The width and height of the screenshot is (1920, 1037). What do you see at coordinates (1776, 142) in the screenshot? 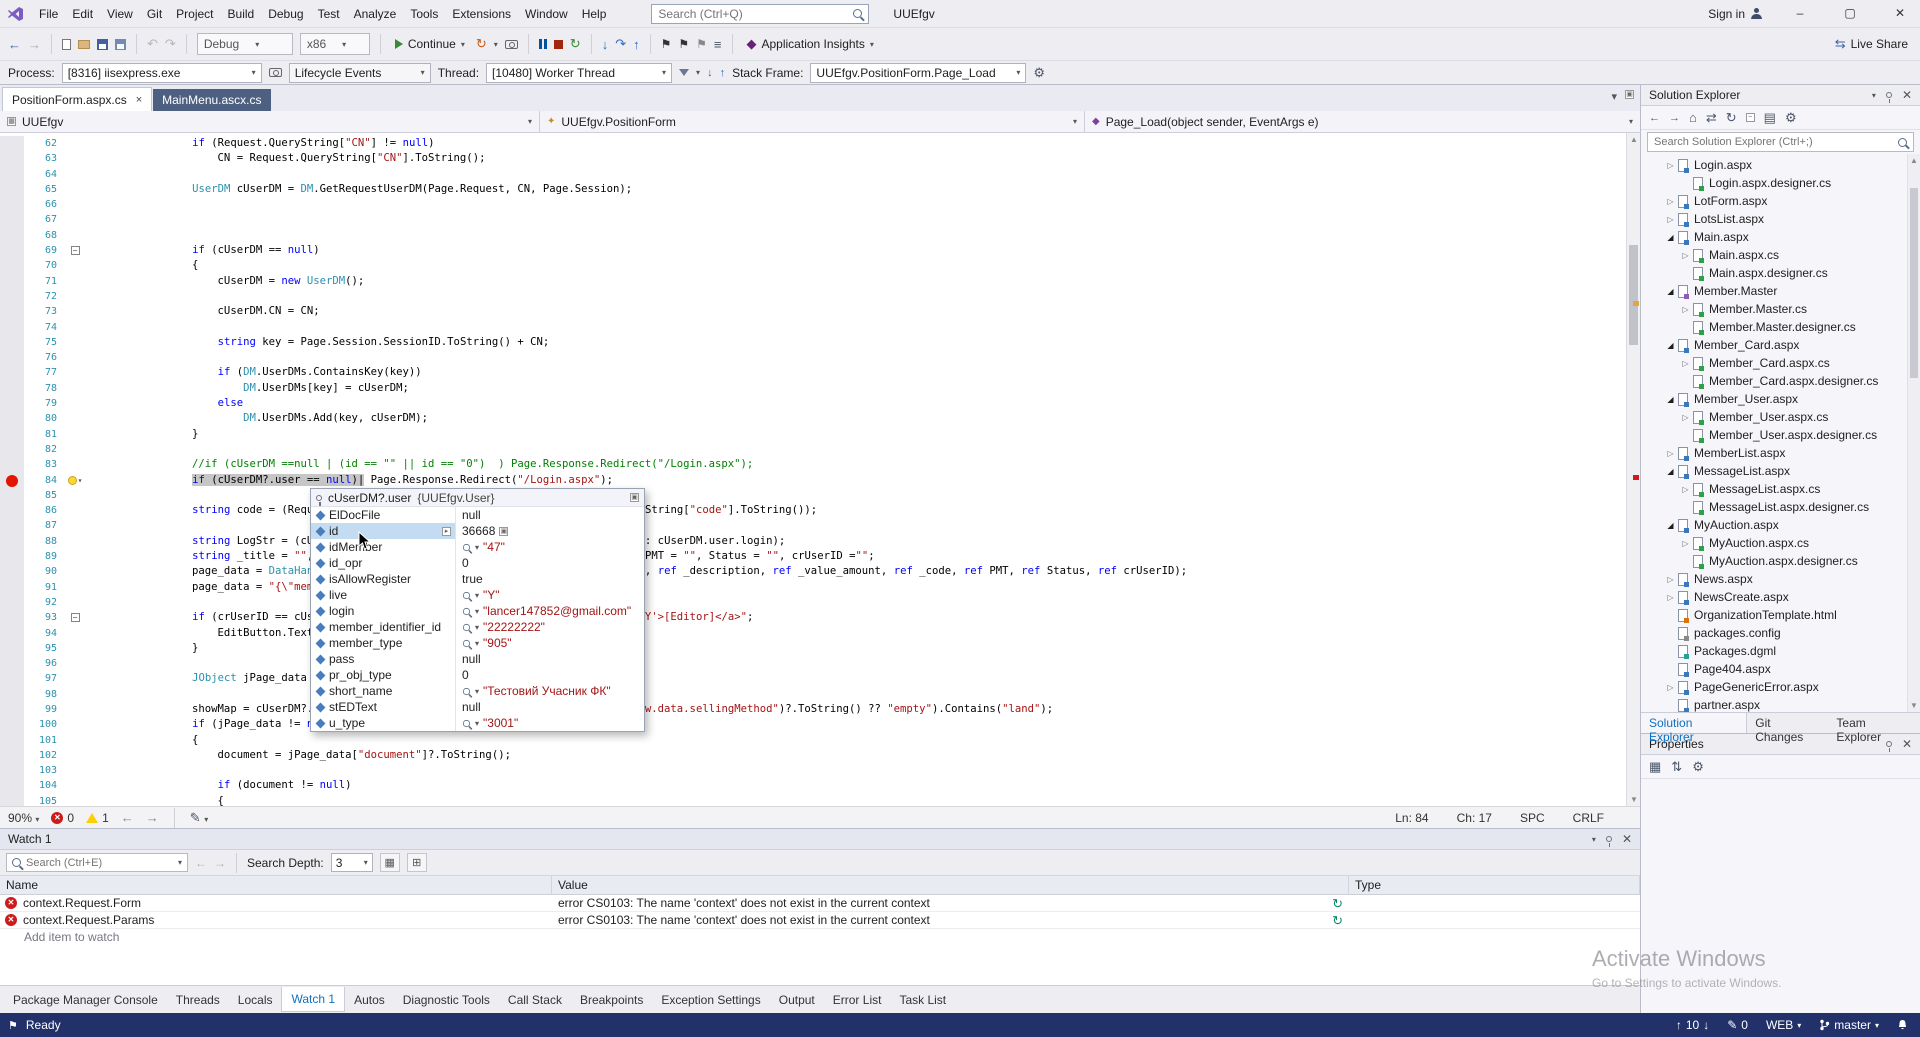
I see `solution-explorer-search-input` at bounding box center [1776, 142].